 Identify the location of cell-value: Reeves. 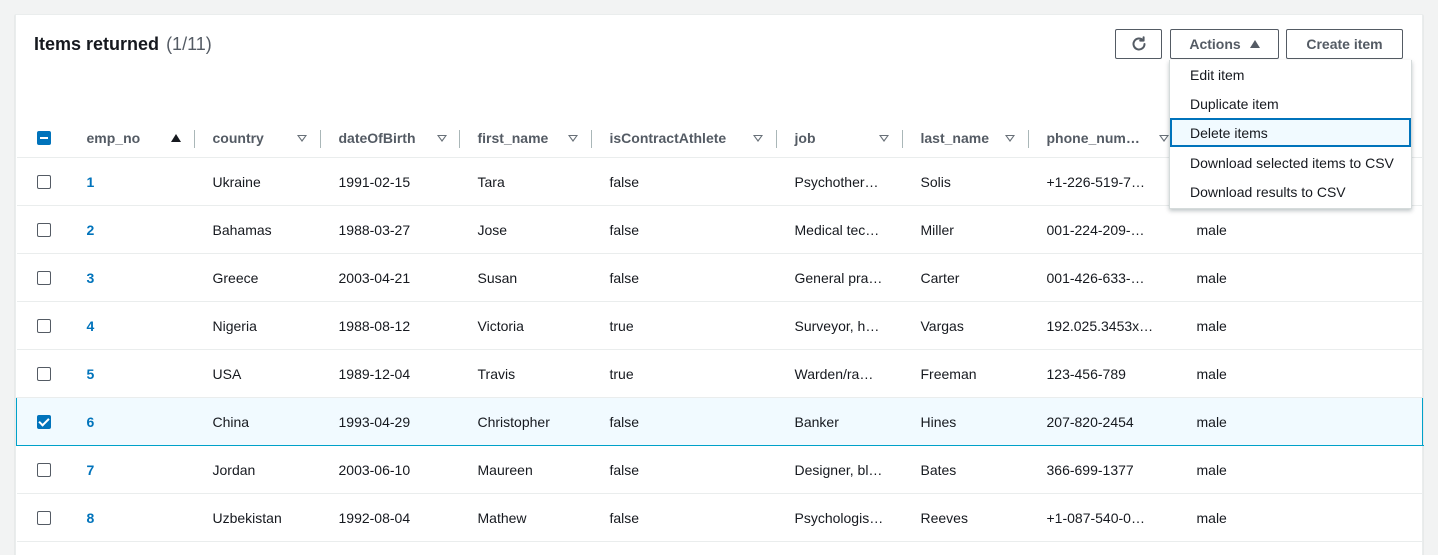
(944, 517).